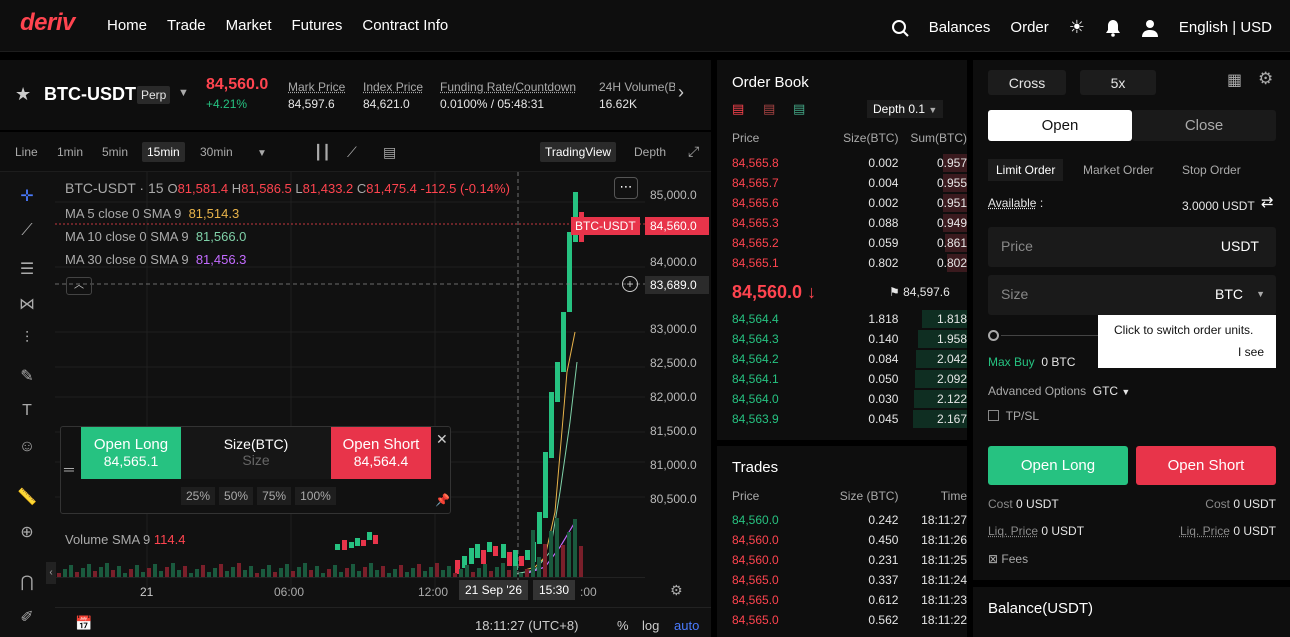 The width and height of the screenshot is (1290, 637). I want to click on trade-row: 84,560.0 0.242 18:11:27, so click(849, 520).